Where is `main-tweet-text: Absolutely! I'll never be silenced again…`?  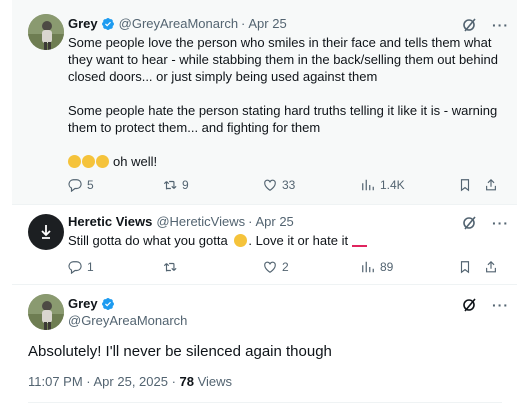
main-tweet-text: Absolutely! I'll never be silenced again… is located at coordinates (180, 351).